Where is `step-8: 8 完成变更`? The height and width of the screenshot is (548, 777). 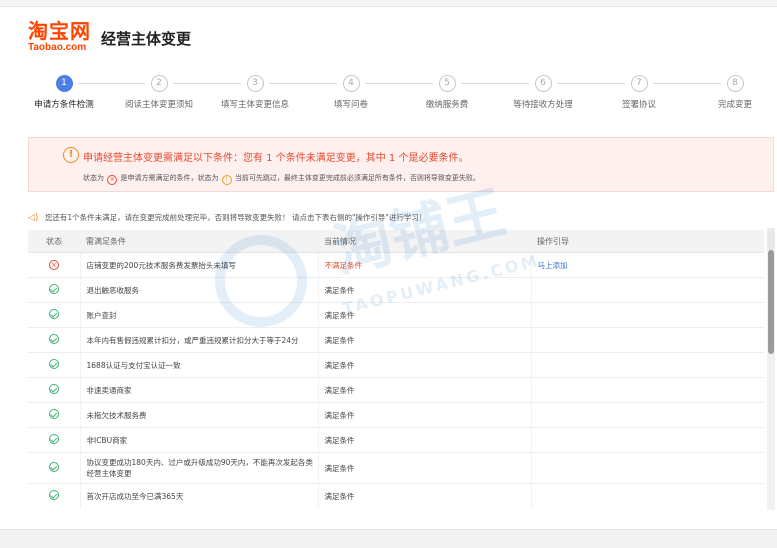 step-8: 8 完成变更 is located at coordinates (732, 91).